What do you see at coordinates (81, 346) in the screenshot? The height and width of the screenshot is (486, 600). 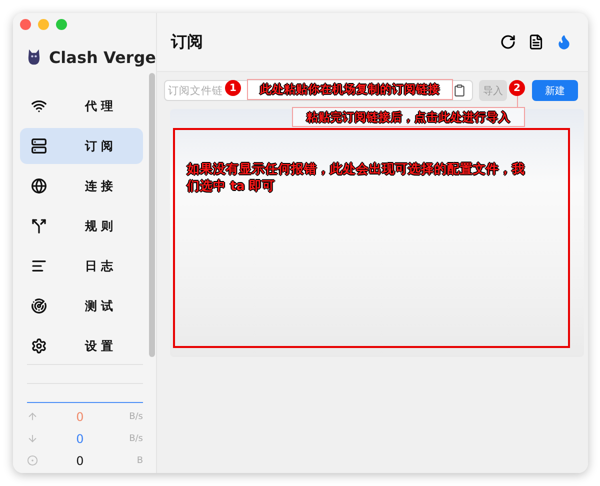 I see `nav-item: 设 置` at bounding box center [81, 346].